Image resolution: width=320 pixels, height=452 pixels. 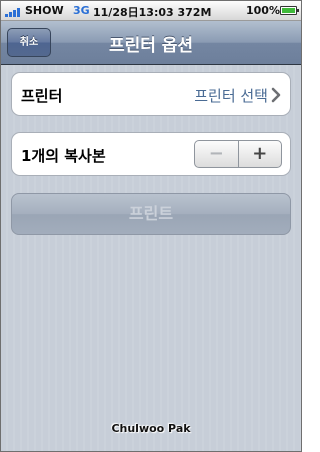 I want to click on printer-value: 프린터 선택, so click(x=231, y=96).